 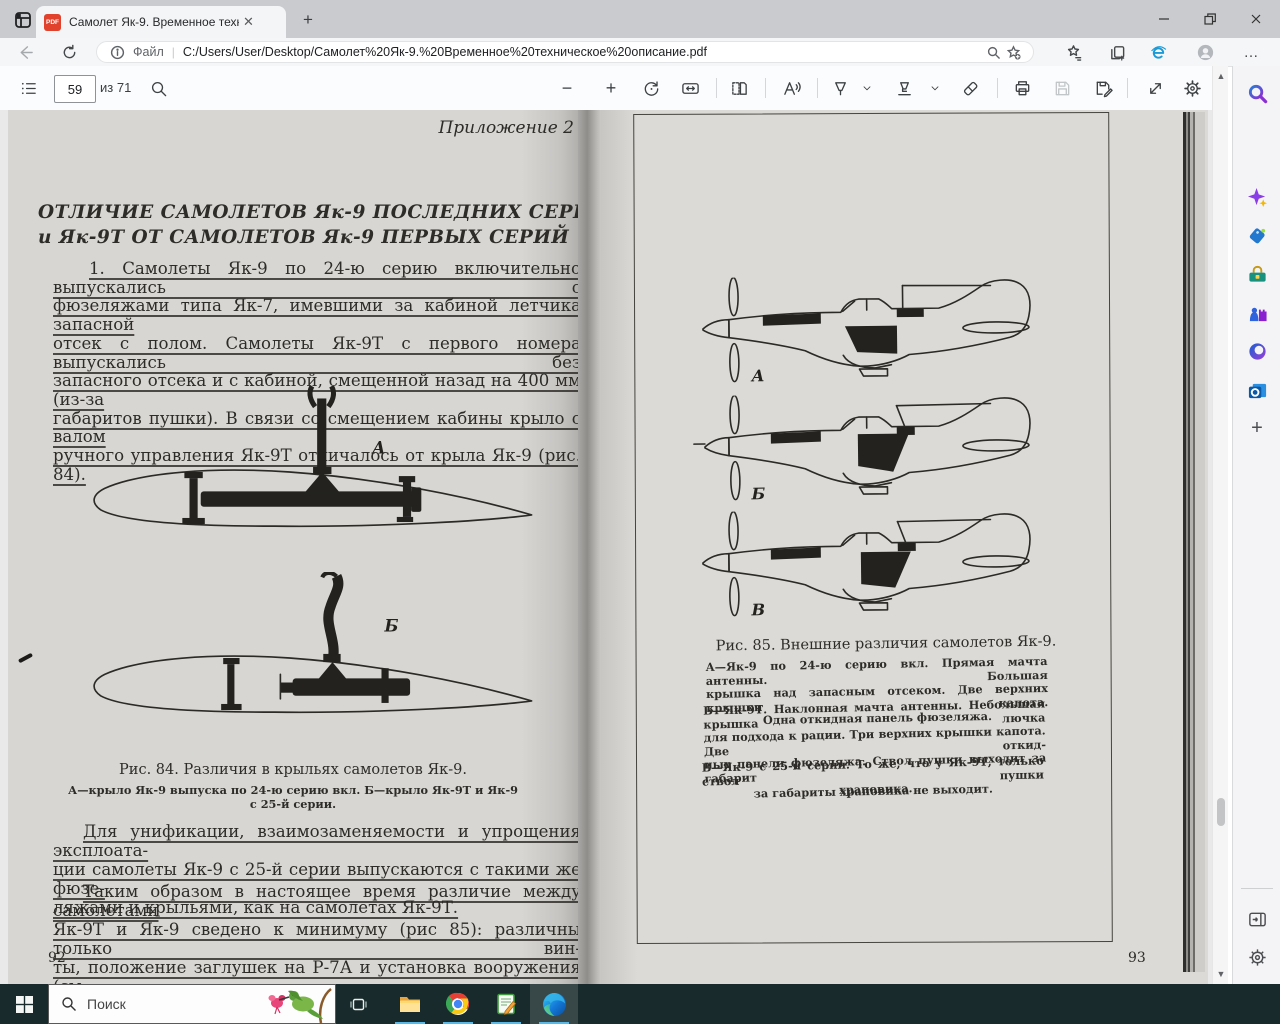 I want to click on tab-actions-menu-button, so click(x=23, y=20).